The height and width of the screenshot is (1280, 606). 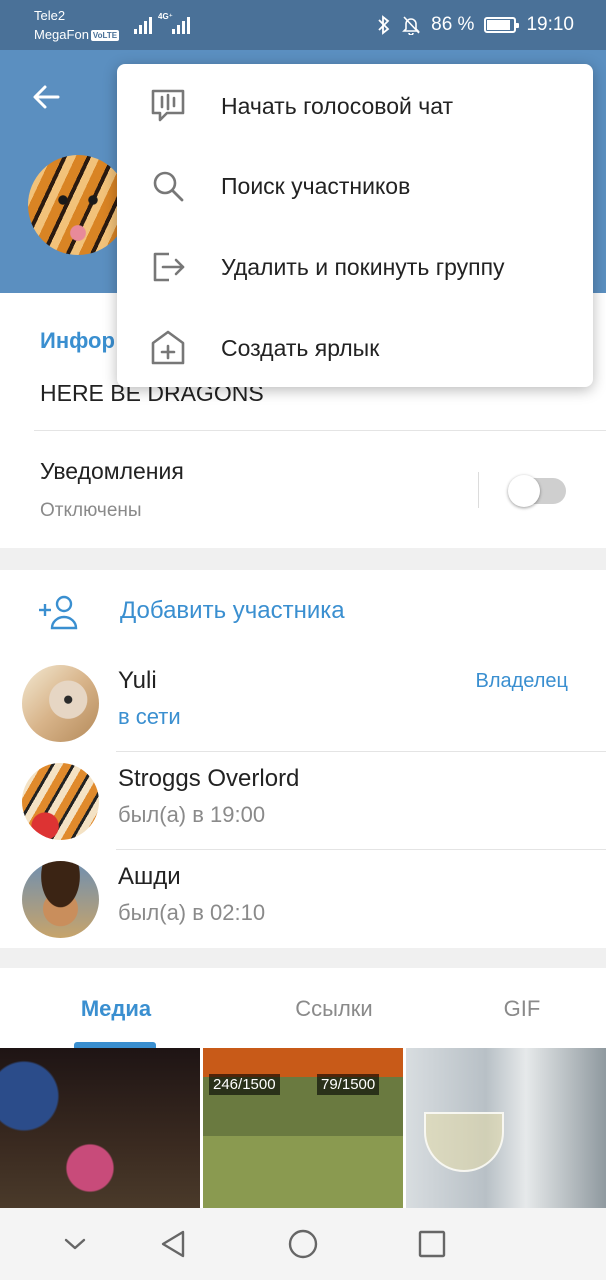 I want to click on battery-icon, so click(x=502, y=25).